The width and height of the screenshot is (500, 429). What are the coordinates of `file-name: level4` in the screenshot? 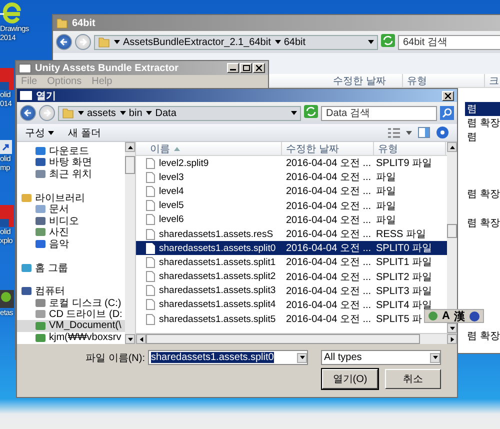 It's located at (171, 191).